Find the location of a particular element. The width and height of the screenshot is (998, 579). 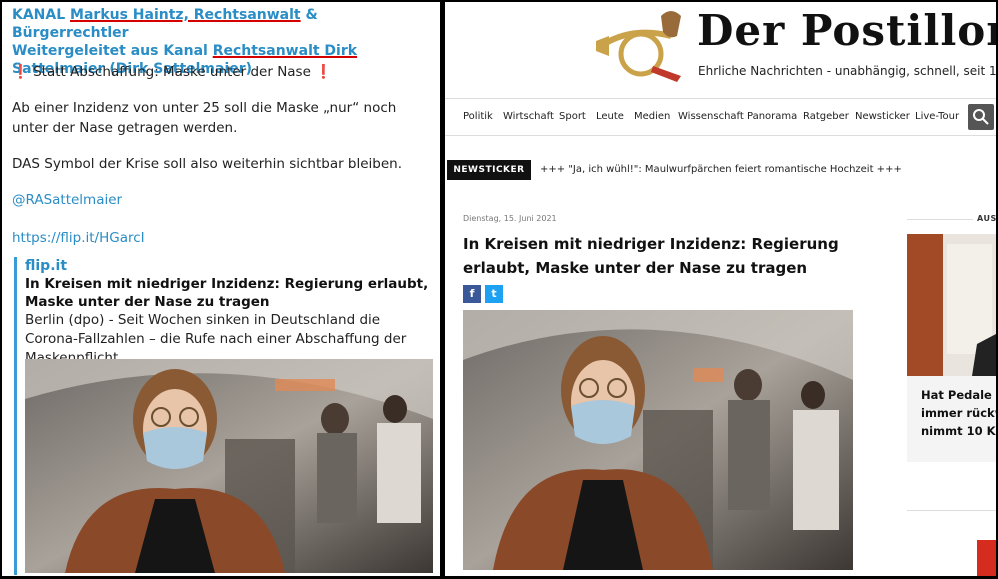

nav-item-wissenschaft: Wissenschaft is located at coordinates (711, 116).